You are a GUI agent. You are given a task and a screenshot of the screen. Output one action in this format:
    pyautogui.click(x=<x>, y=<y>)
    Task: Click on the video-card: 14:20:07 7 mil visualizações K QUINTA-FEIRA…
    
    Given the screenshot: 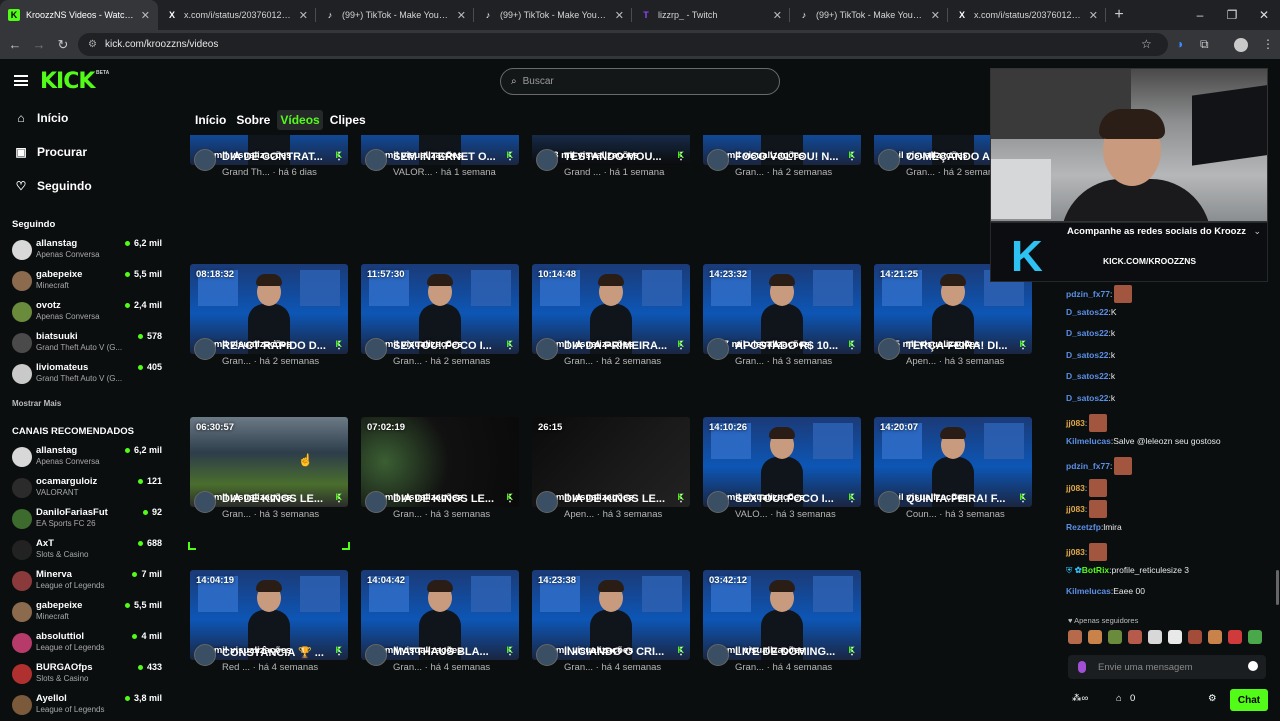 What is the action you would take?
    pyautogui.click(x=953, y=487)
    